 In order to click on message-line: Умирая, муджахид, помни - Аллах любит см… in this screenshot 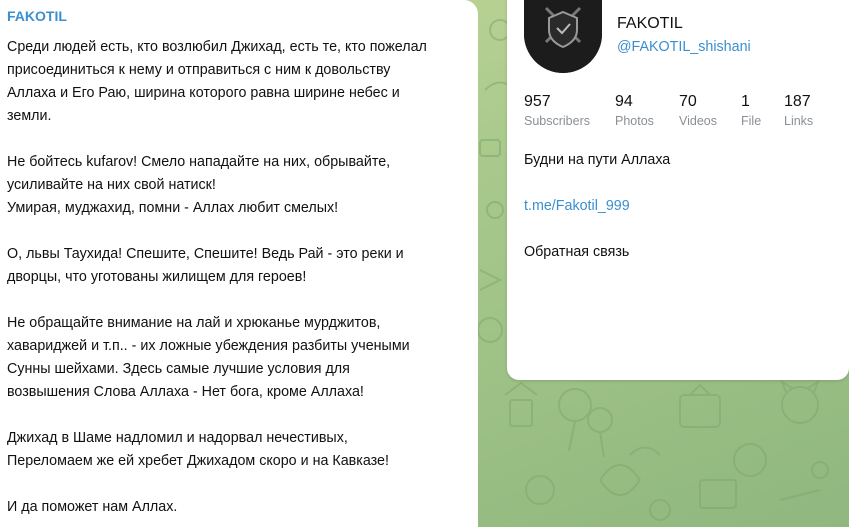, I will do `click(173, 208)`.